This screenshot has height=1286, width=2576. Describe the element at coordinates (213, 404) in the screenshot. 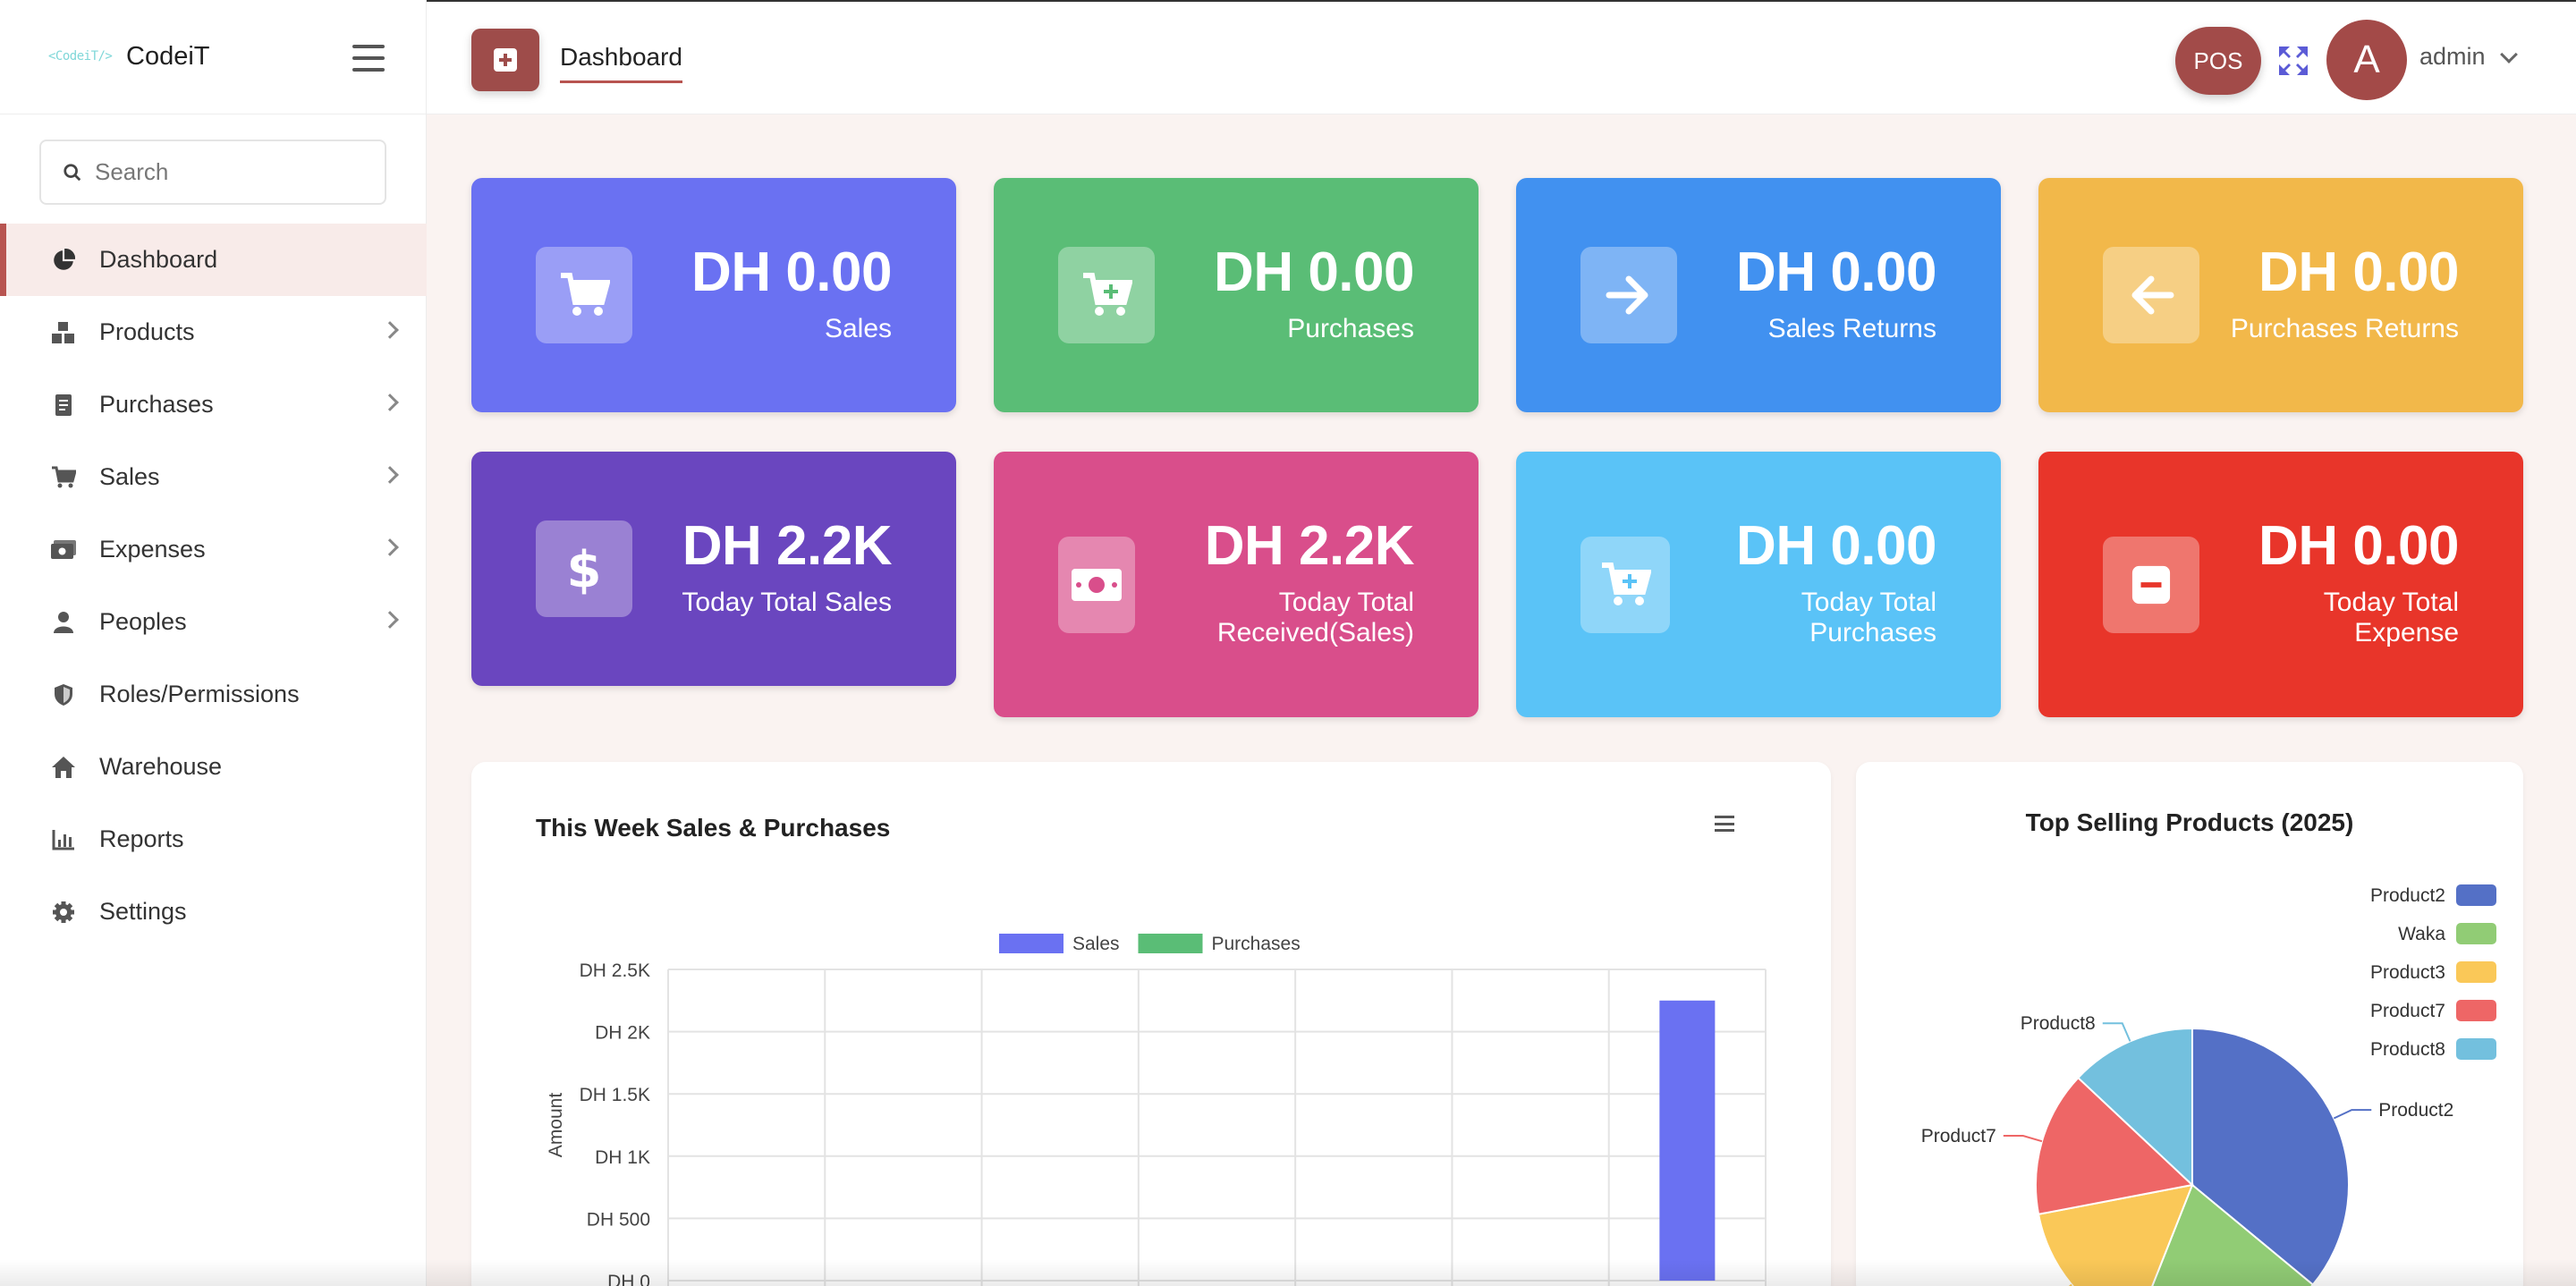

I see `sidebar-item-purchases: Purchases` at that location.